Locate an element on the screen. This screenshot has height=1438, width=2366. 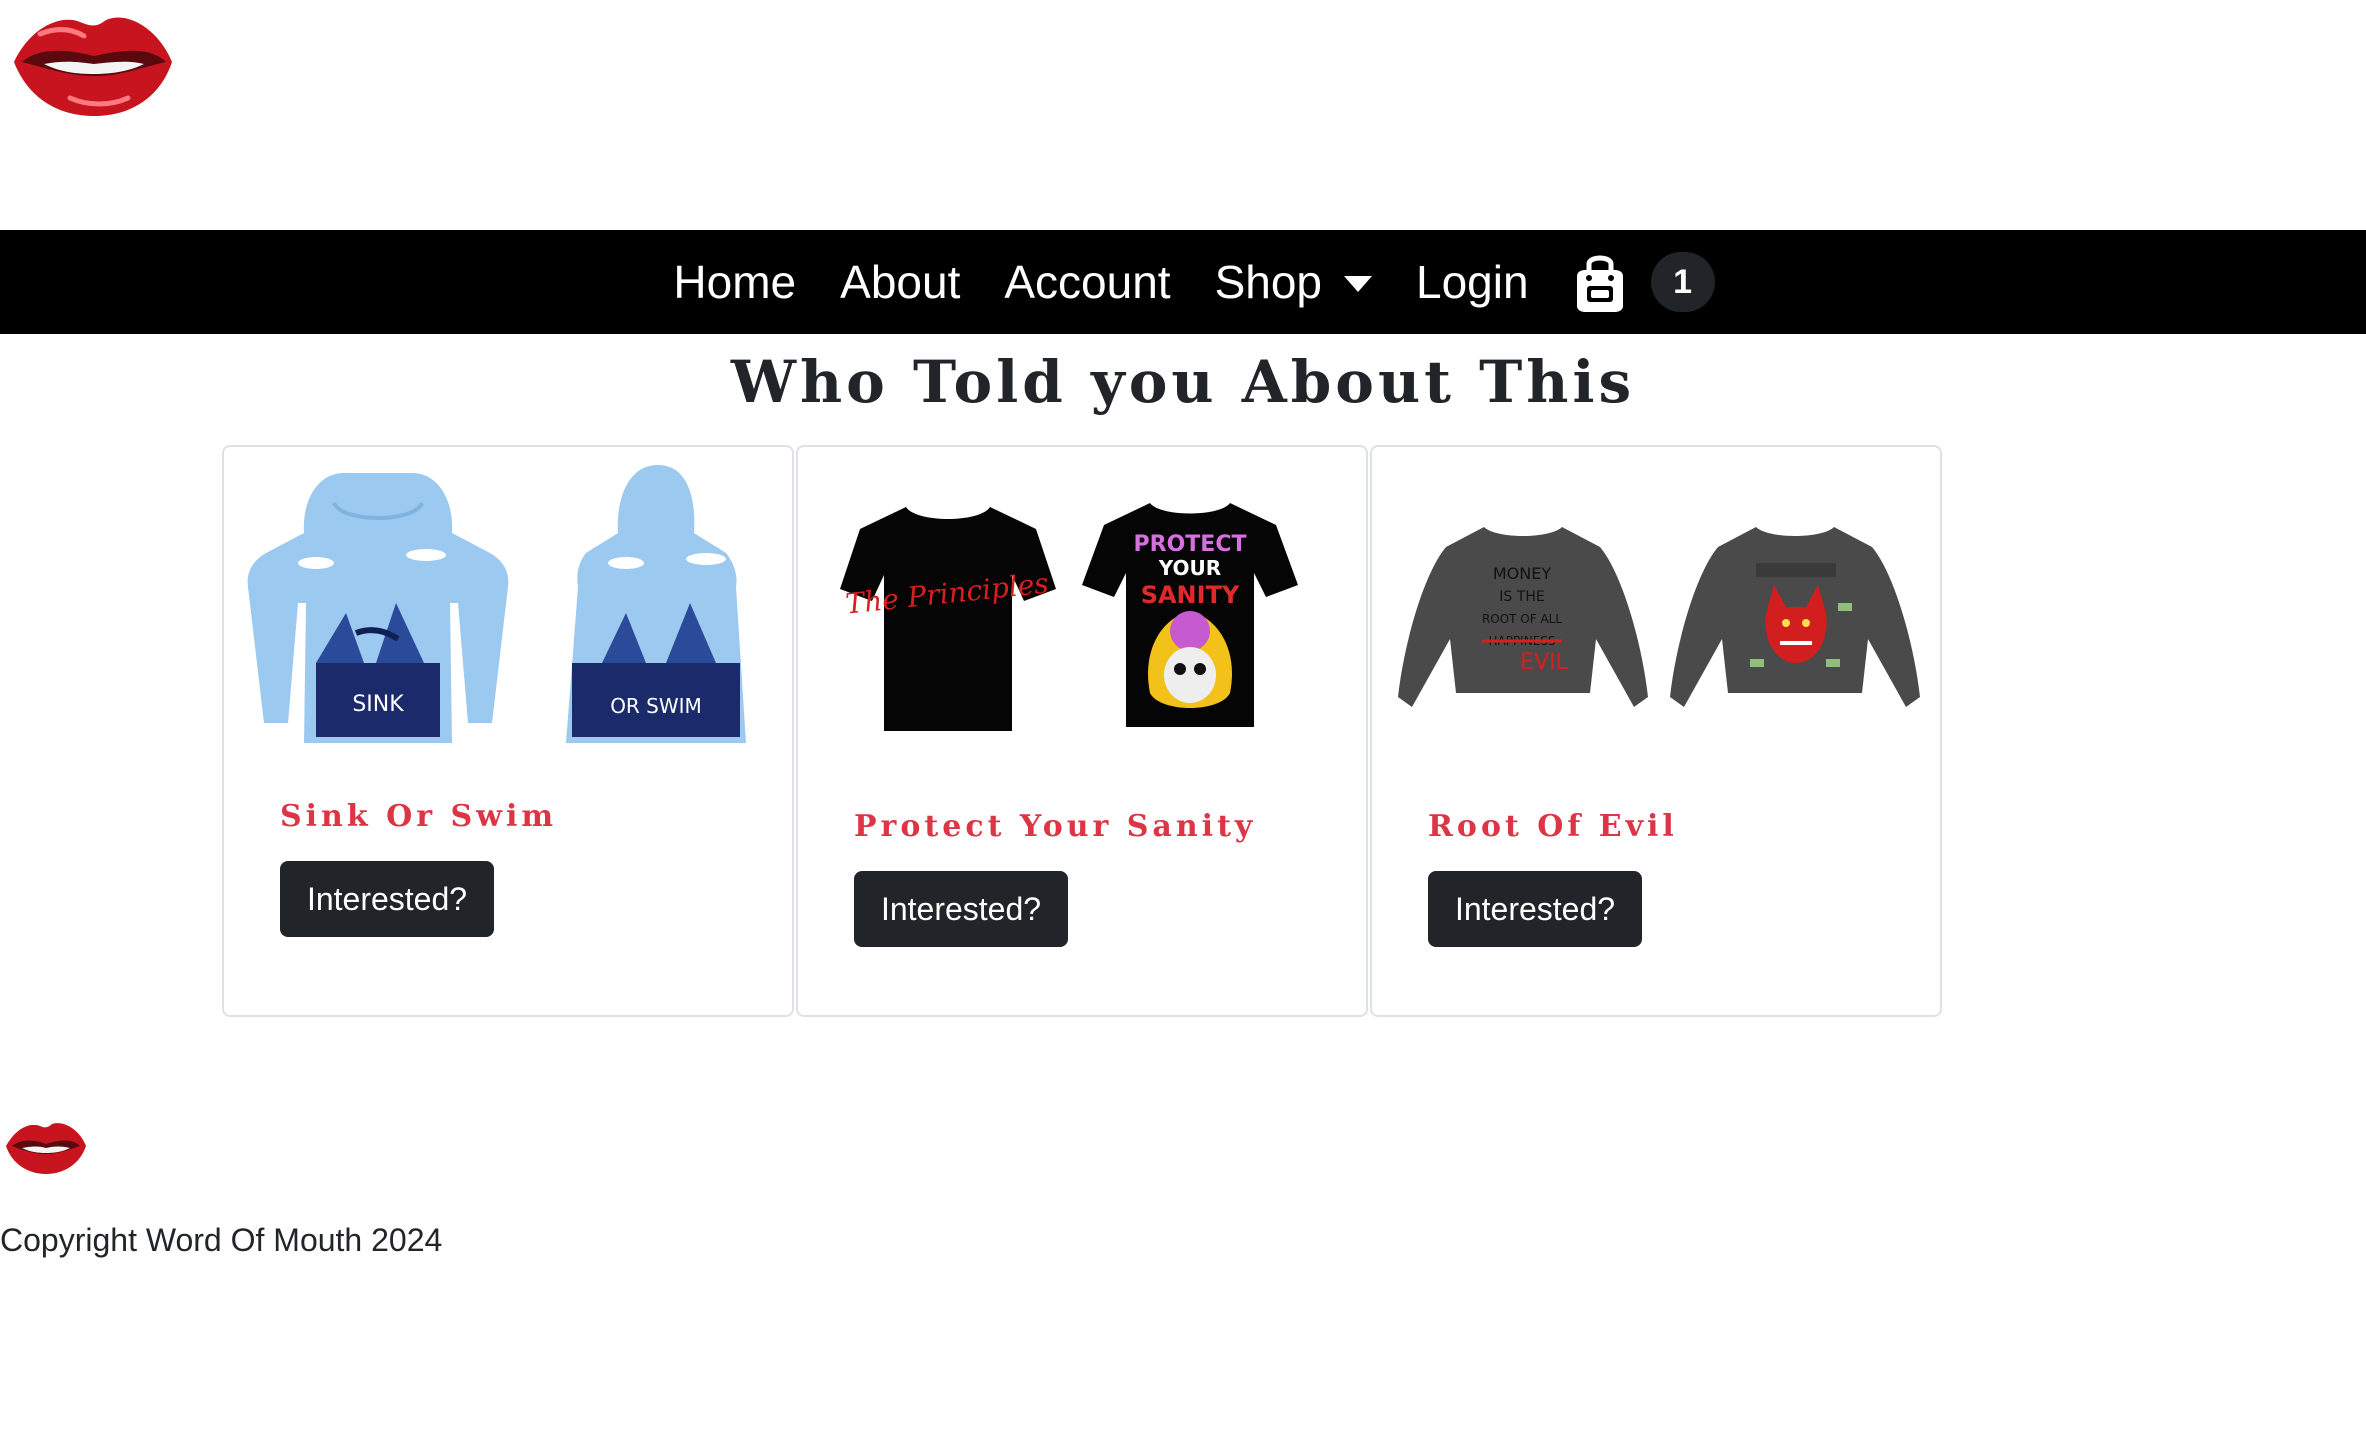
tshirt-back-print-line3: SANITY is located at coordinates (1190, 595).